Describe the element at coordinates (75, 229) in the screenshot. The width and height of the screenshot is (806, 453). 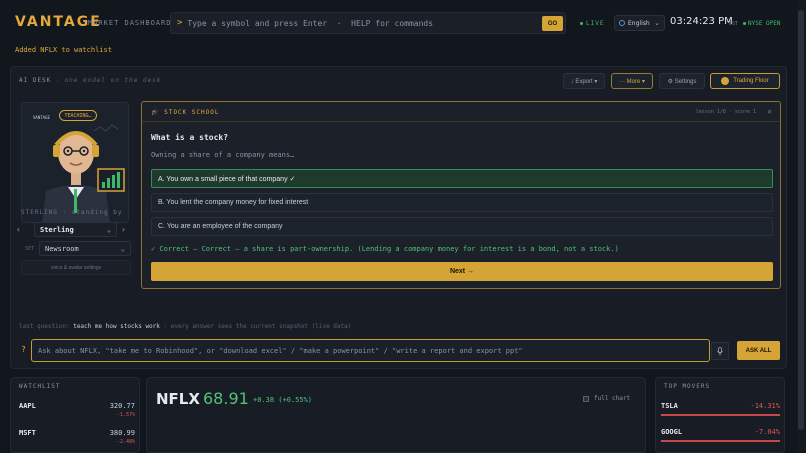
I see `avatar-select: Sterling ⌄` at that location.